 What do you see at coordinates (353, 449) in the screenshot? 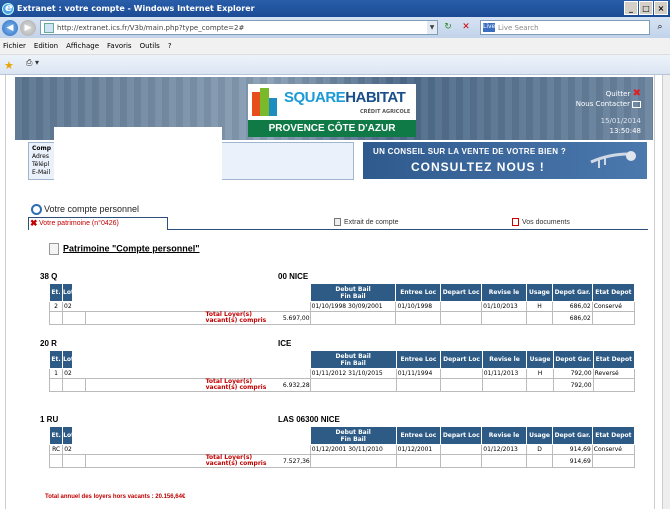
I see `cell-bail: 01/12/2001 30/11/2010` at bounding box center [353, 449].